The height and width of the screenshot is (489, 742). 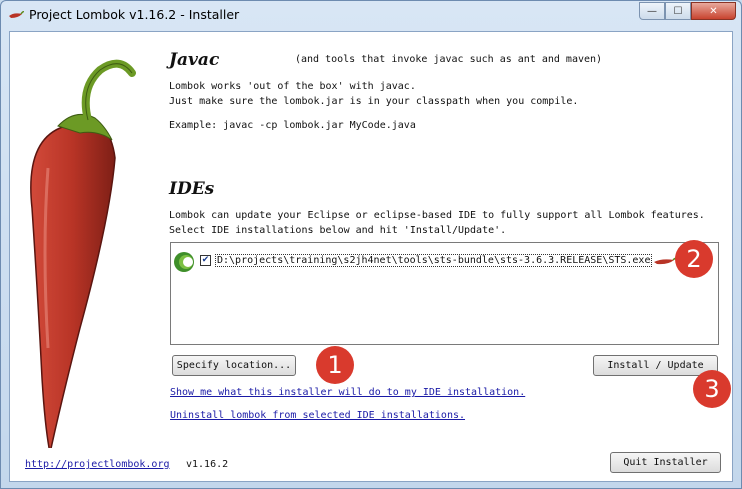 What do you see at coordinates (665, 462) in the screenshot?
I see `quit-installer-button: Quit Installer` at bounding box center [665, 462].